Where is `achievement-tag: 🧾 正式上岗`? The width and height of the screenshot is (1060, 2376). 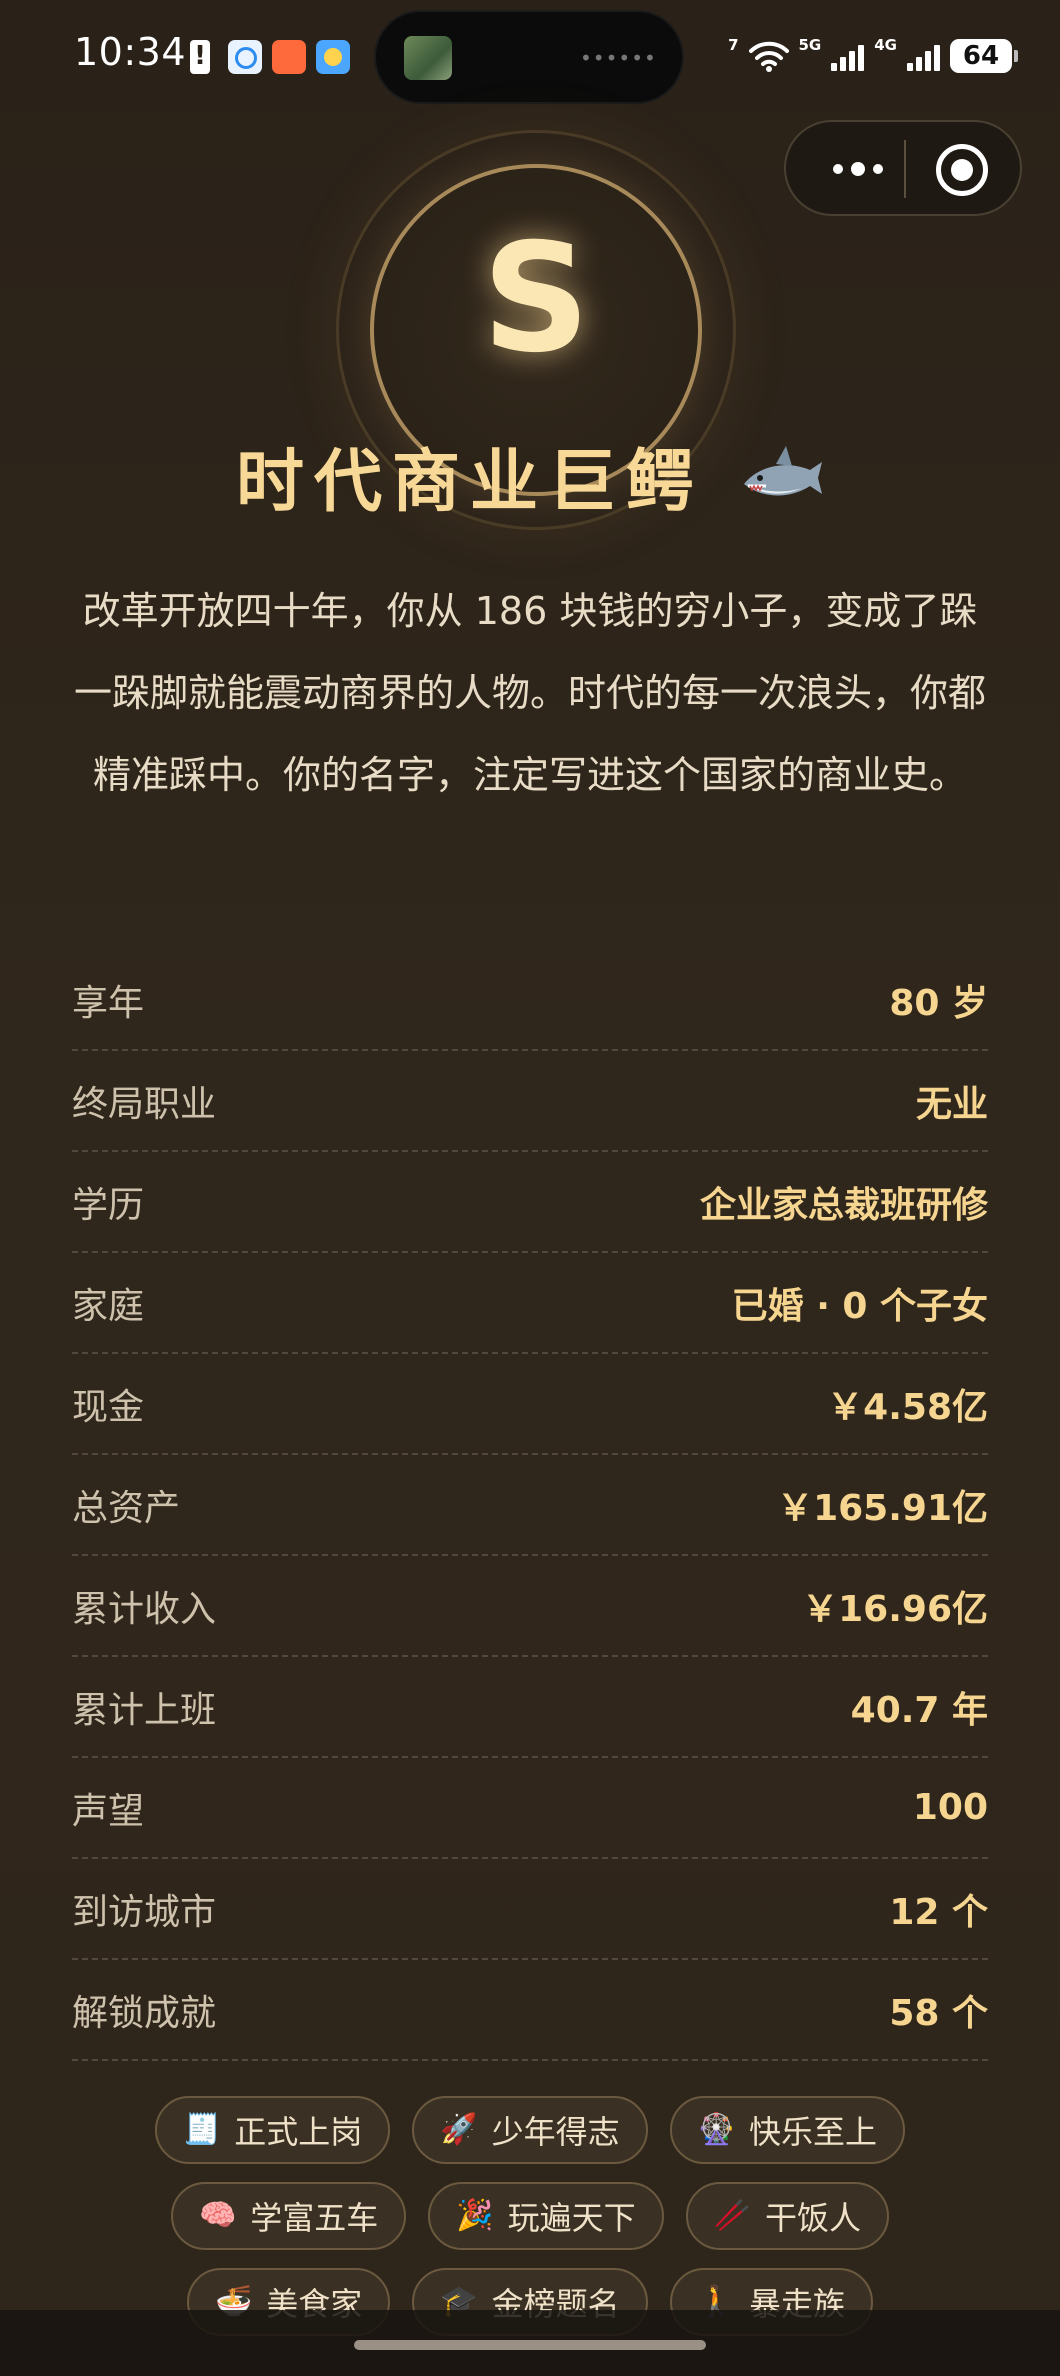
achievement-tag: 🧾 正式上岗 is located at coordinates (272, 2130).